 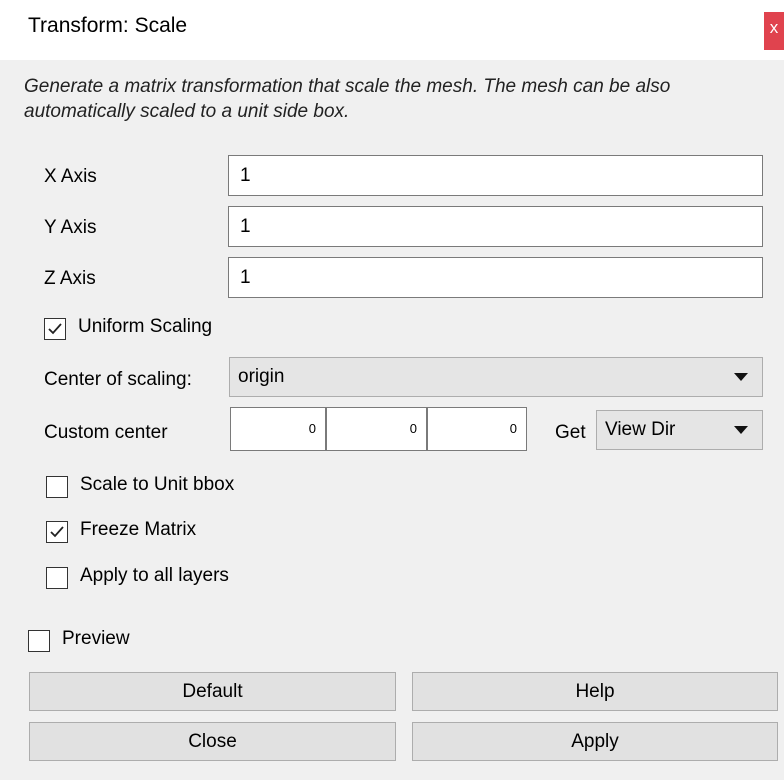 What do you see at coordinates (640, 429) in the screenshot?
I see `get-direction-value: View Dir` at bounding box center [640, 429].